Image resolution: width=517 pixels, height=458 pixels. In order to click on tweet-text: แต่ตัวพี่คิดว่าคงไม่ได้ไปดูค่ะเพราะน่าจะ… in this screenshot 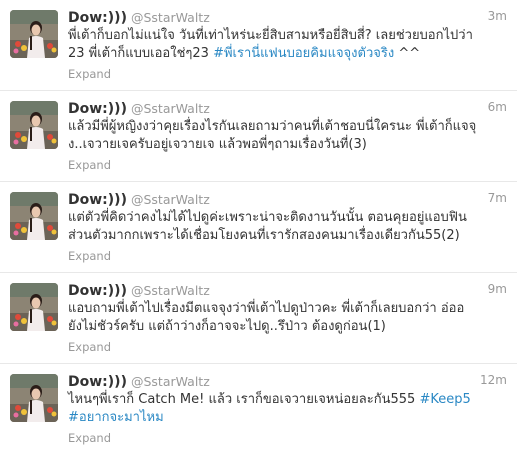, I will do `click(284, 227)`.